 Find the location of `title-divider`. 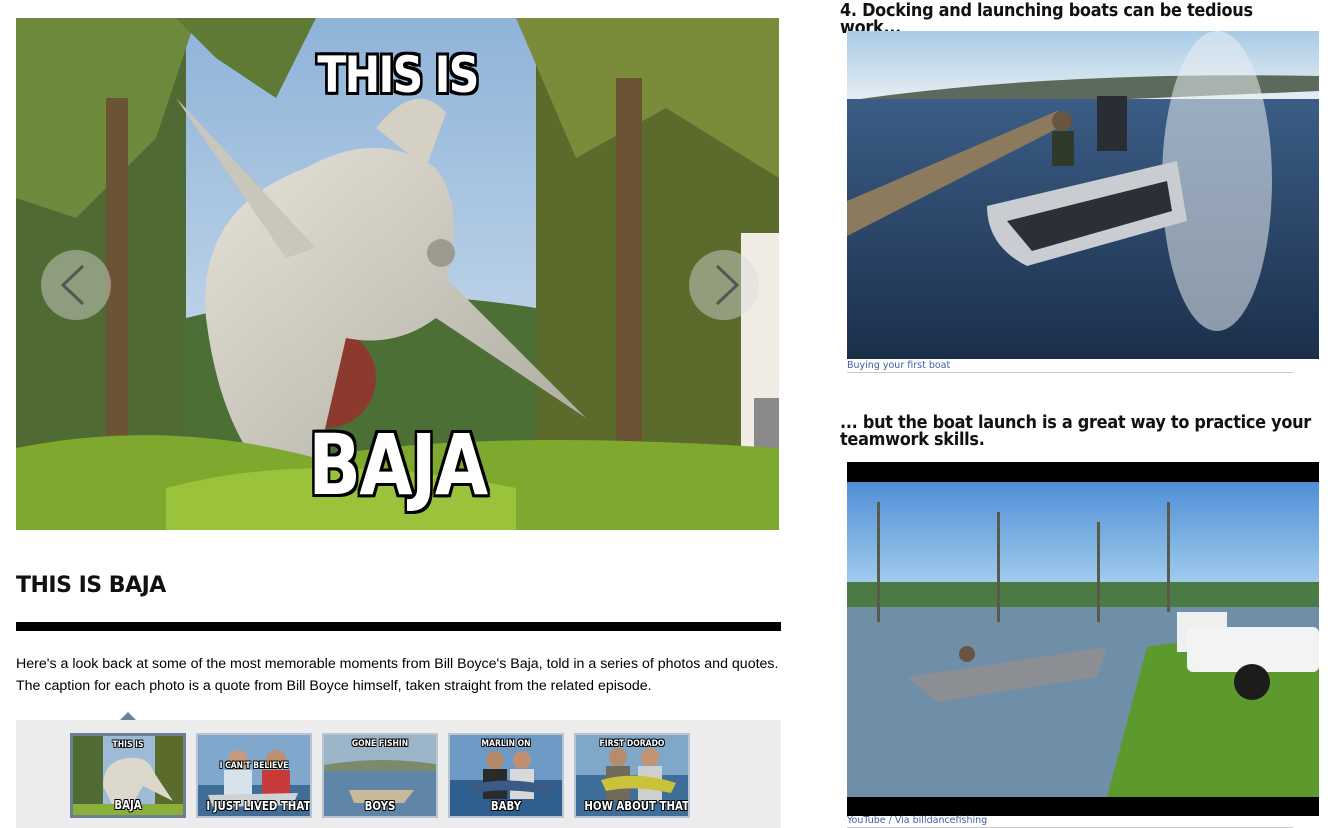

title-divider is located at coordinates (398, 626).